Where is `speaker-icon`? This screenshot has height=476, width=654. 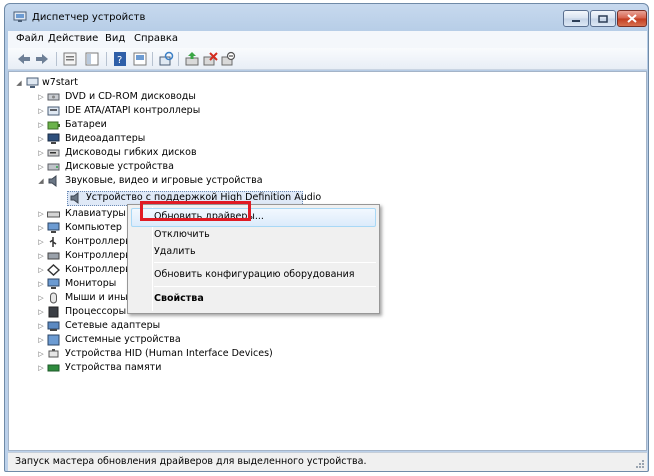
speaker-icon is located at coordinates (74, 198).